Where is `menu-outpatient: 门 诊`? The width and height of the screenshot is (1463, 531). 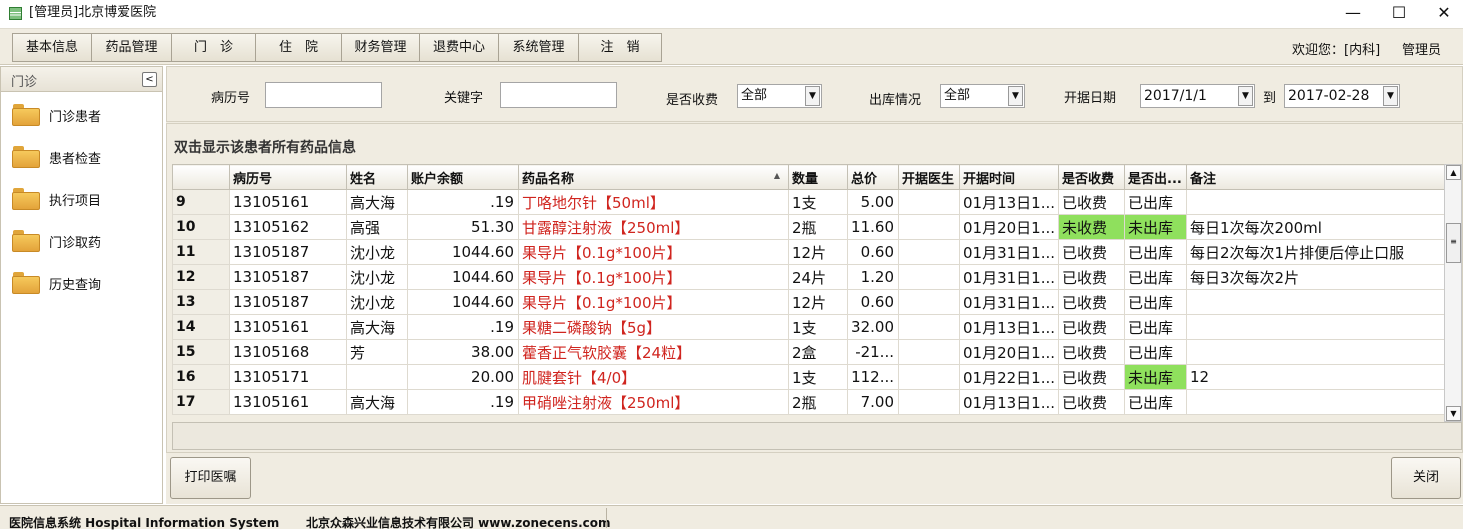 menu-outpatient: 门 诊 is located at coordinates (213, 47).